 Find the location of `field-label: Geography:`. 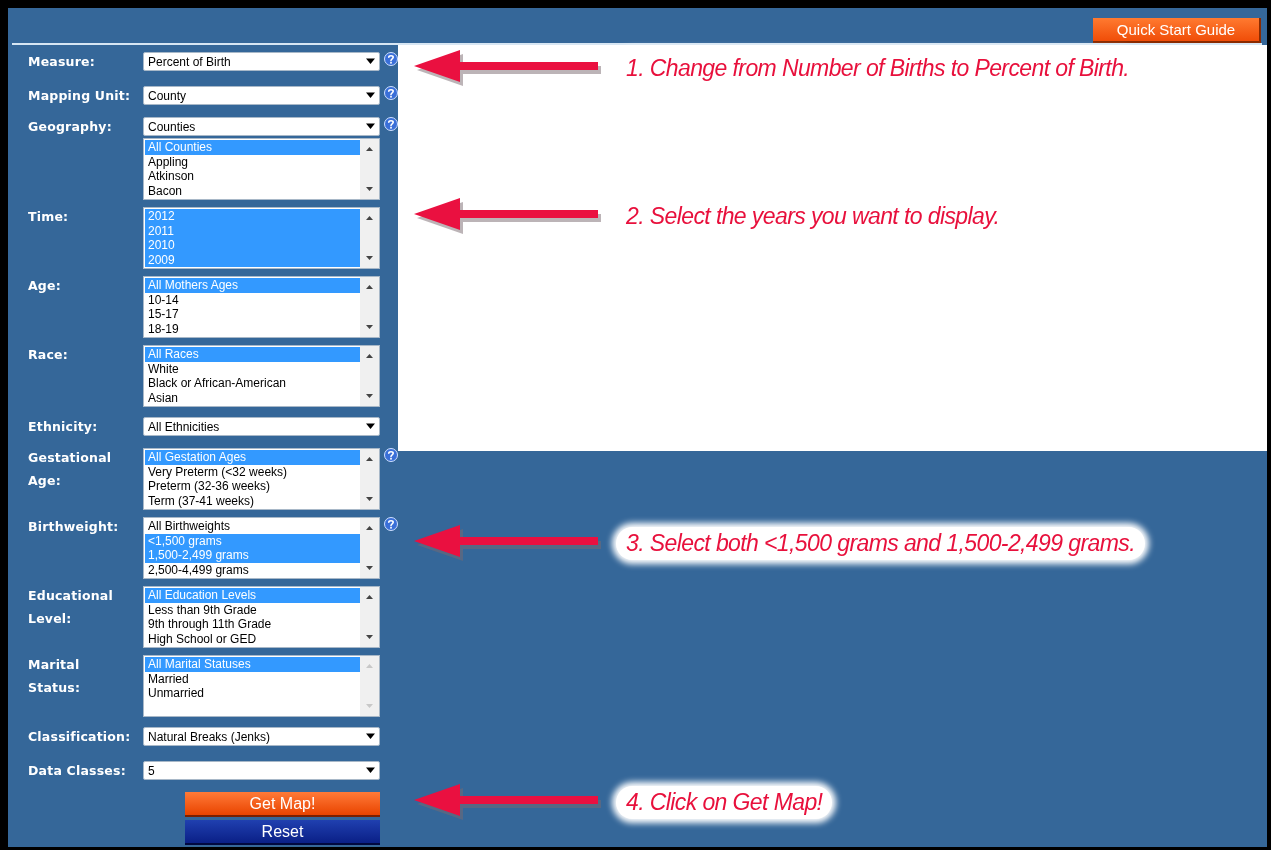

field-label: Geography: is located at coordinates (70, 127).